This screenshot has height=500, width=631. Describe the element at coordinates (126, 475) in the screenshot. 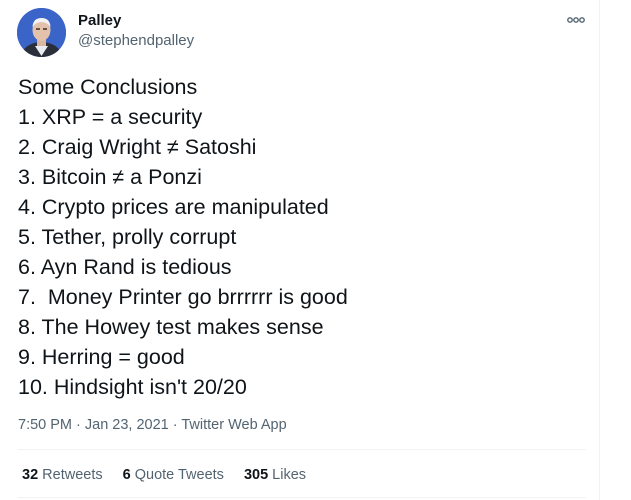

I see `quote-tweets-count: 6` at that location.